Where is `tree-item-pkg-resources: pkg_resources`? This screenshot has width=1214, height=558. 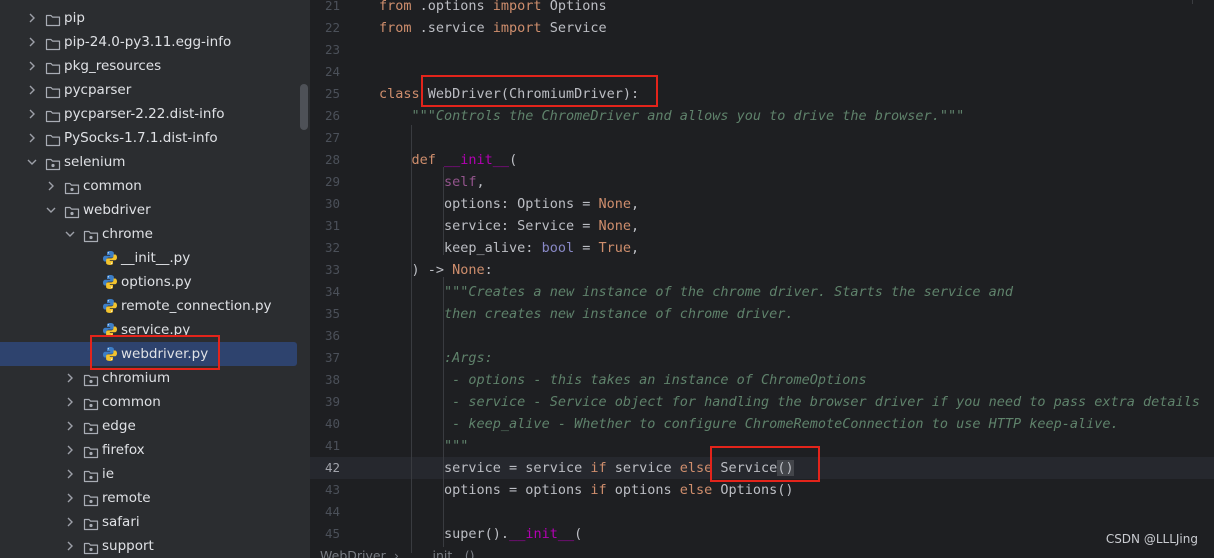 tree-item-pkg-resources: pkg_resources is located at coordinates (150, 66).